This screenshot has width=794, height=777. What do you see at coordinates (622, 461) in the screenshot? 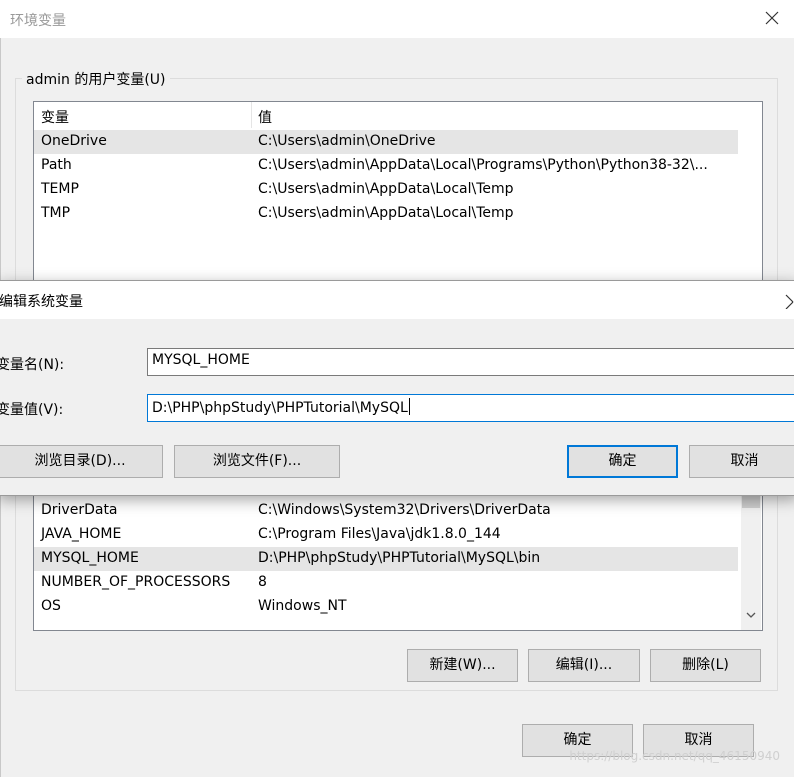
I see `dialog-ok-button: 确定` at bounding box center [622, 461].